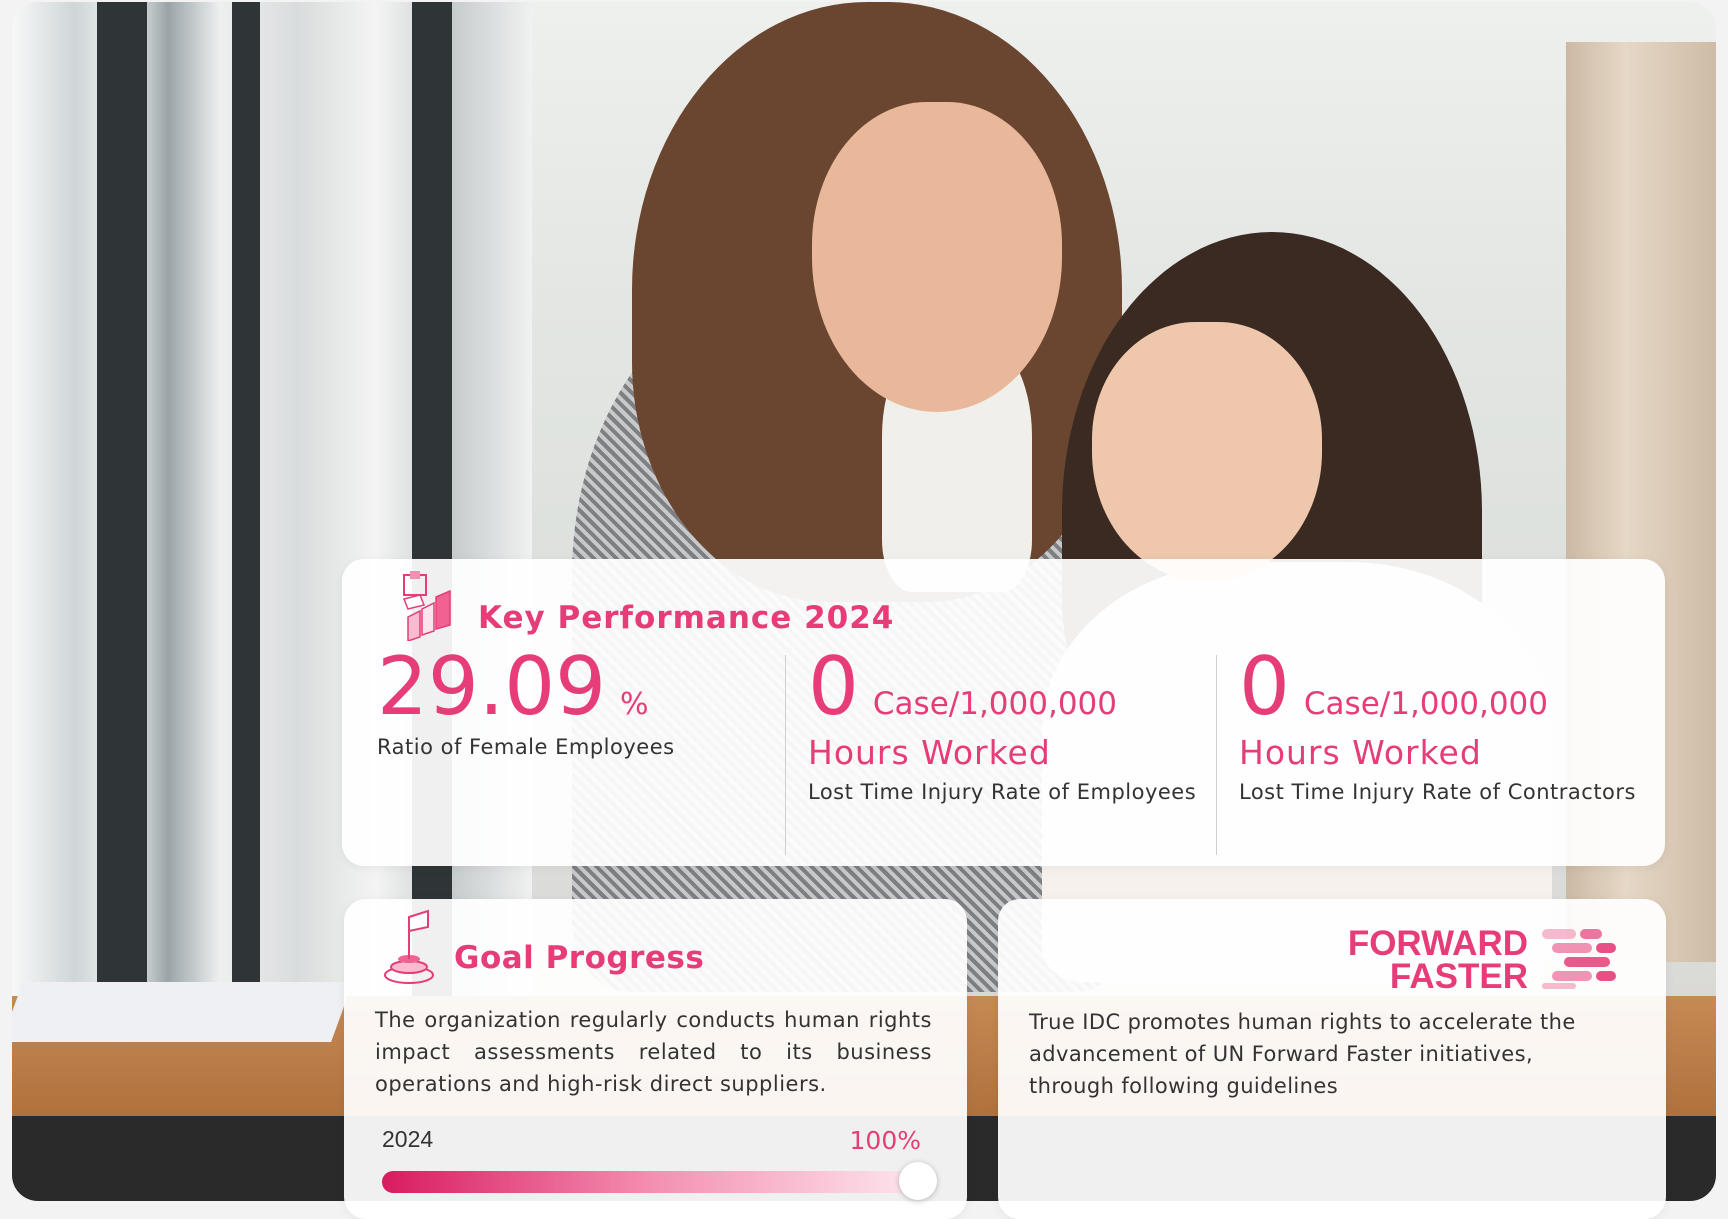  Describe the element at coordinates (1002, 792) in the screenshot. I see `kpi-caption: Lost Time Injury Rate of Employees` at that location.